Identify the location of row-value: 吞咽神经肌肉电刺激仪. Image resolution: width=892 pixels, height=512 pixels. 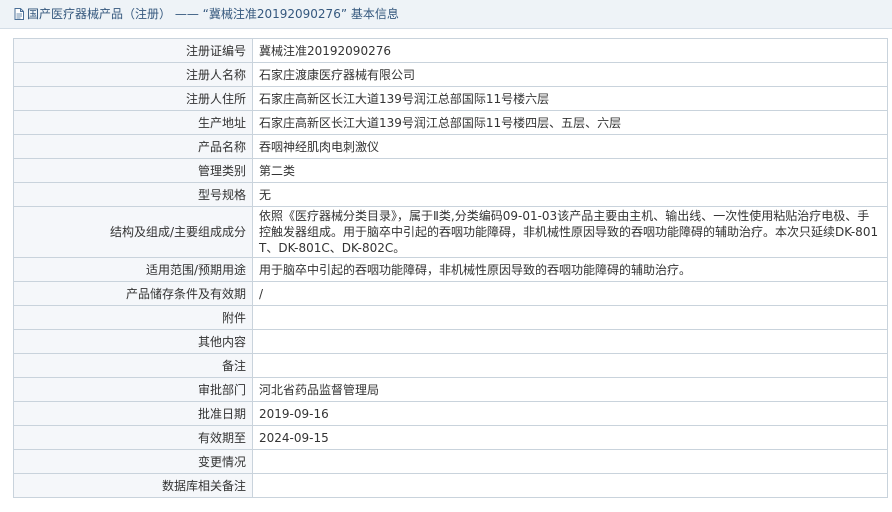
(570, 146).